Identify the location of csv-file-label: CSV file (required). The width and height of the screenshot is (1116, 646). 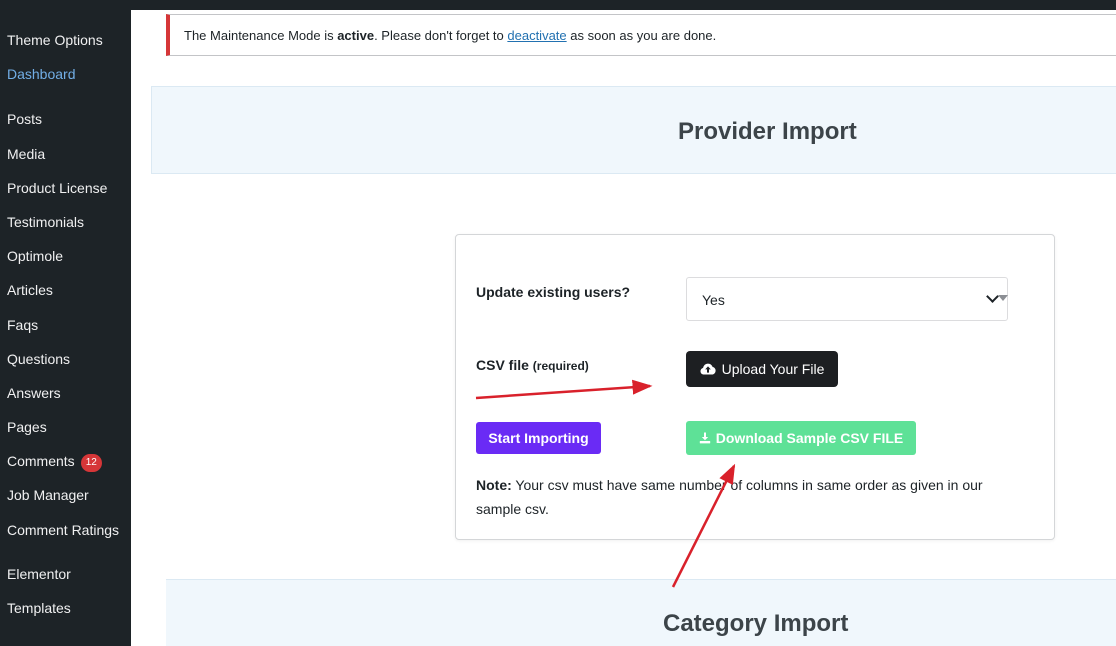
(532, 365).